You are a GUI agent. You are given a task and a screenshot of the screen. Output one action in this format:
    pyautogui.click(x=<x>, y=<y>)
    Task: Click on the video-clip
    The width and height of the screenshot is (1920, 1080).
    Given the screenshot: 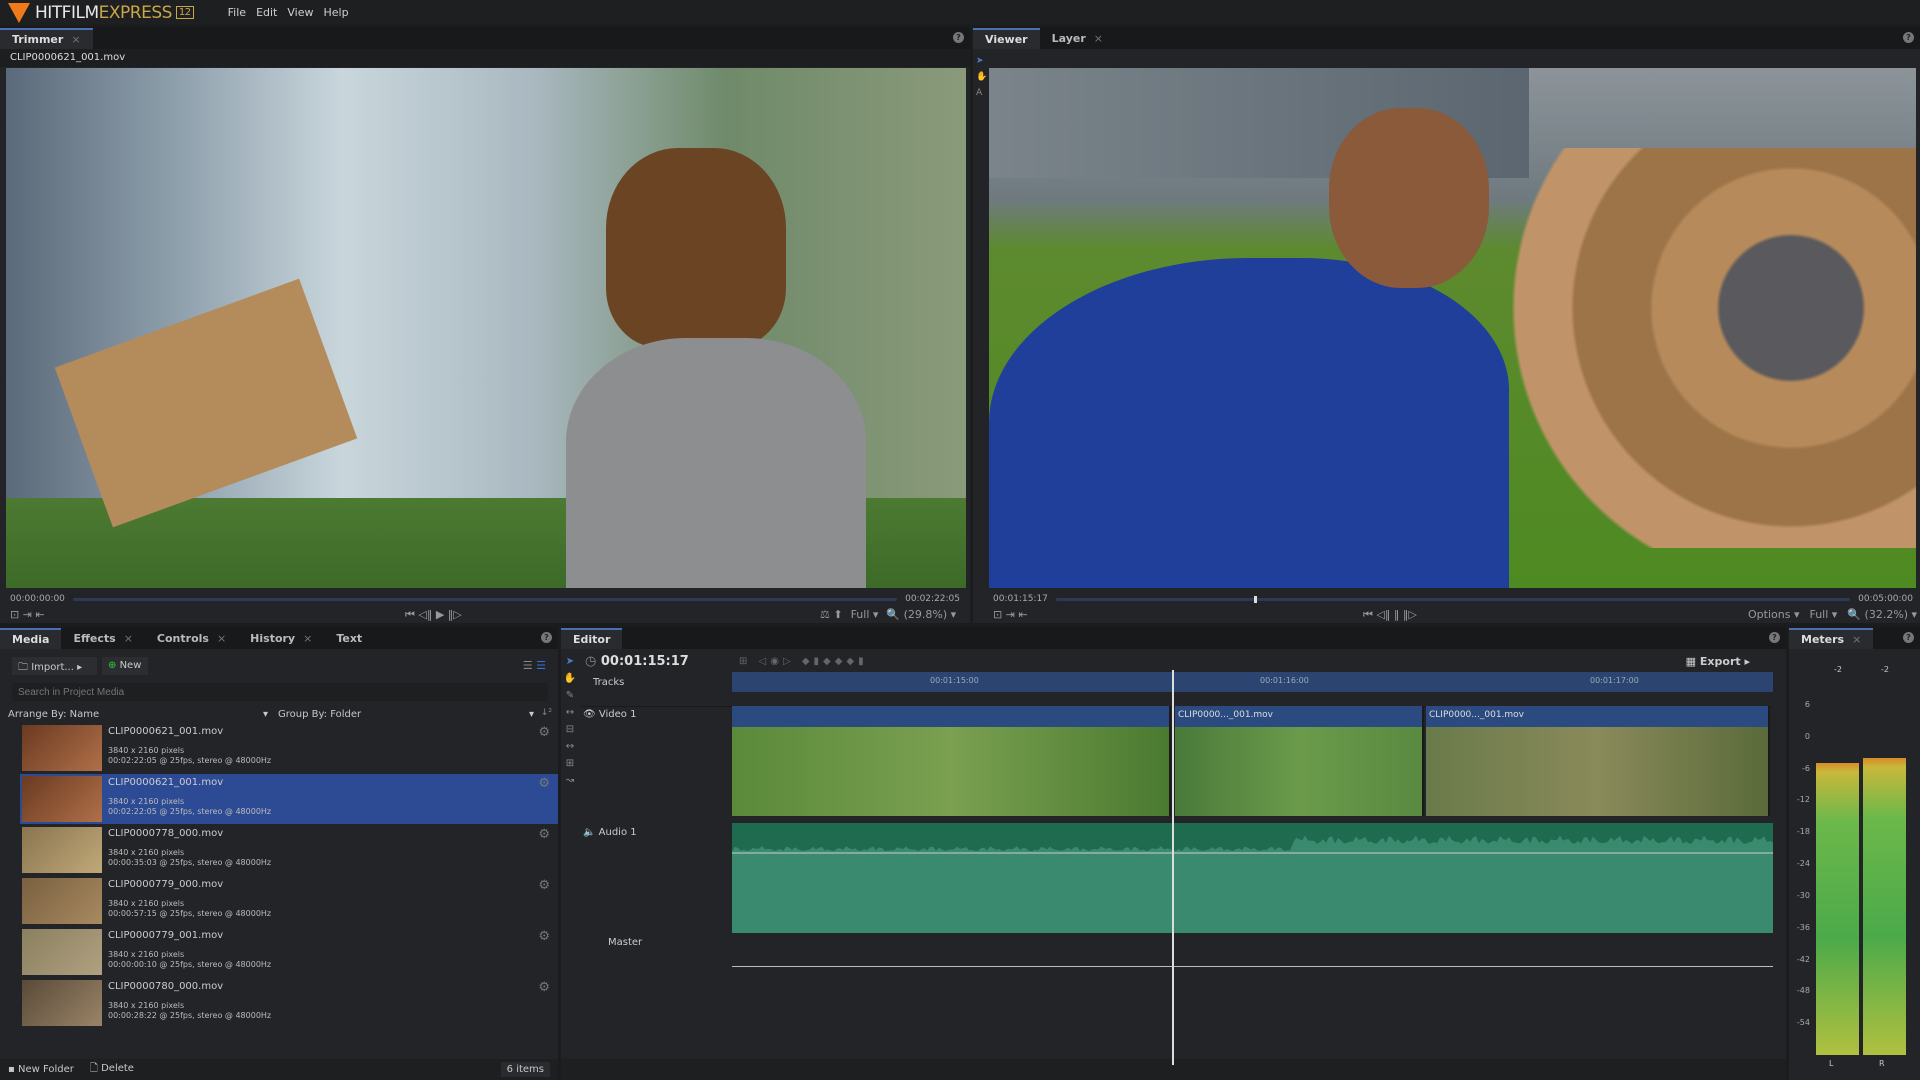 What is the action you would take?
    pyautogui.click(x=951, y=761)
    